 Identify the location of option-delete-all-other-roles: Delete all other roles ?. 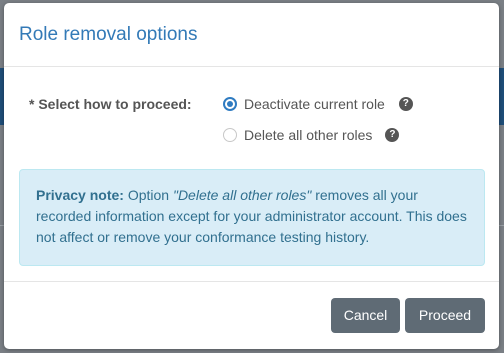
(311, 135).